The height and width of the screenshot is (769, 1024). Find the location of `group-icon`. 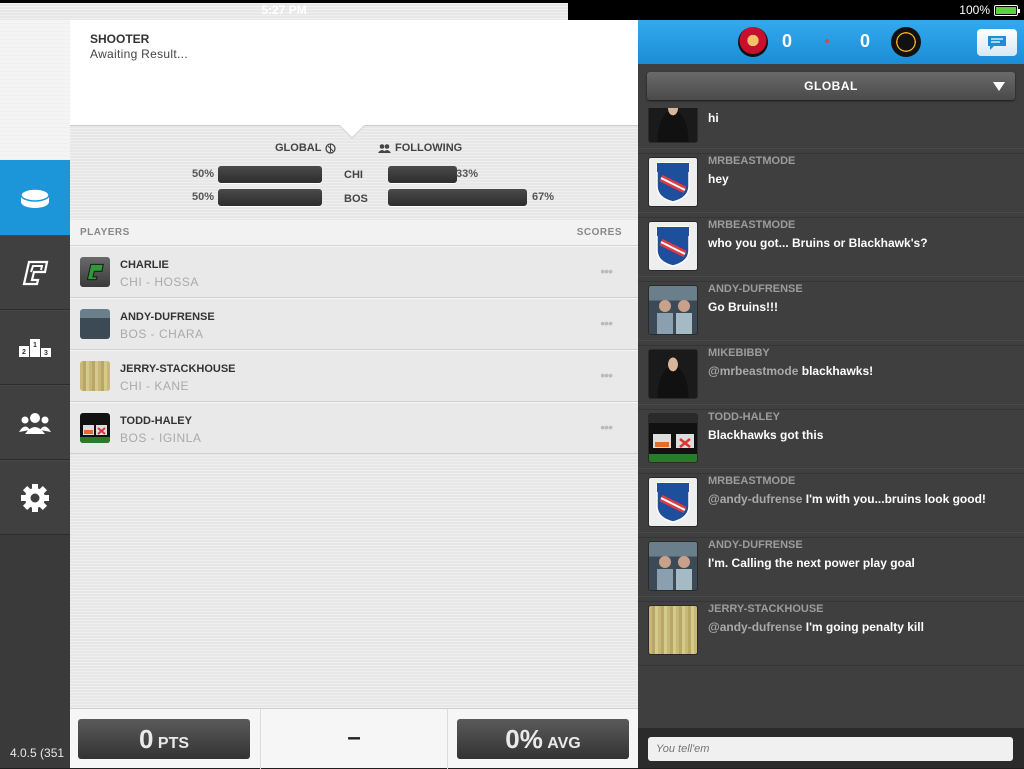

group-icon is located at coordinates (35, 423).